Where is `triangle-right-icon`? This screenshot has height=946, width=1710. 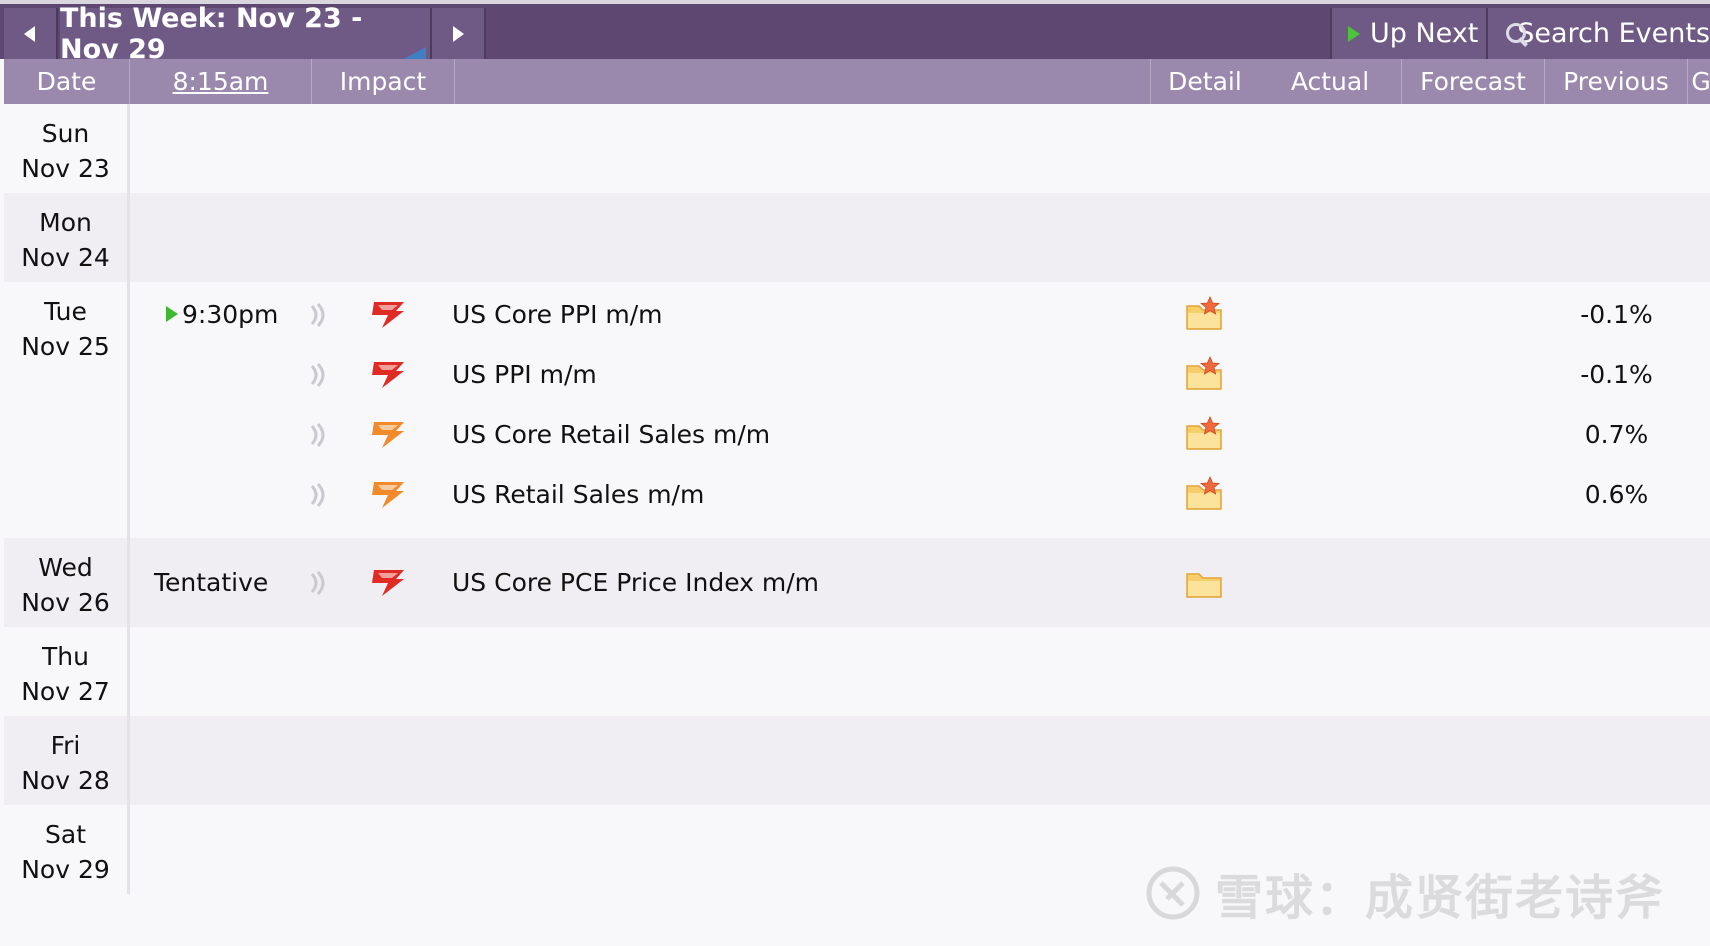
triangle-right-icon is located at coordinates (458, 33).